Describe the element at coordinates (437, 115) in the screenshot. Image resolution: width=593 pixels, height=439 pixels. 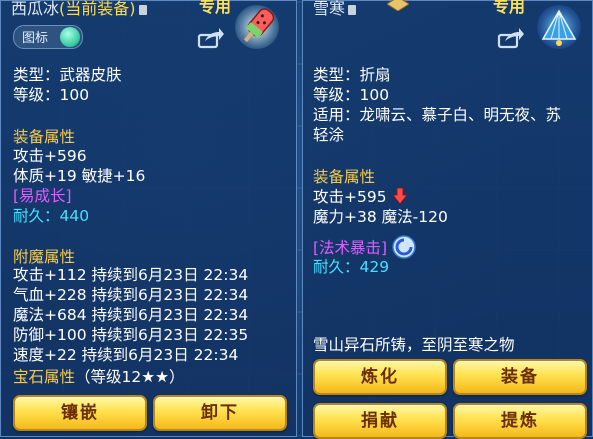
I see `usable-characters: 适用：龙啸云、慕子白、明无夜、苏` at that location.